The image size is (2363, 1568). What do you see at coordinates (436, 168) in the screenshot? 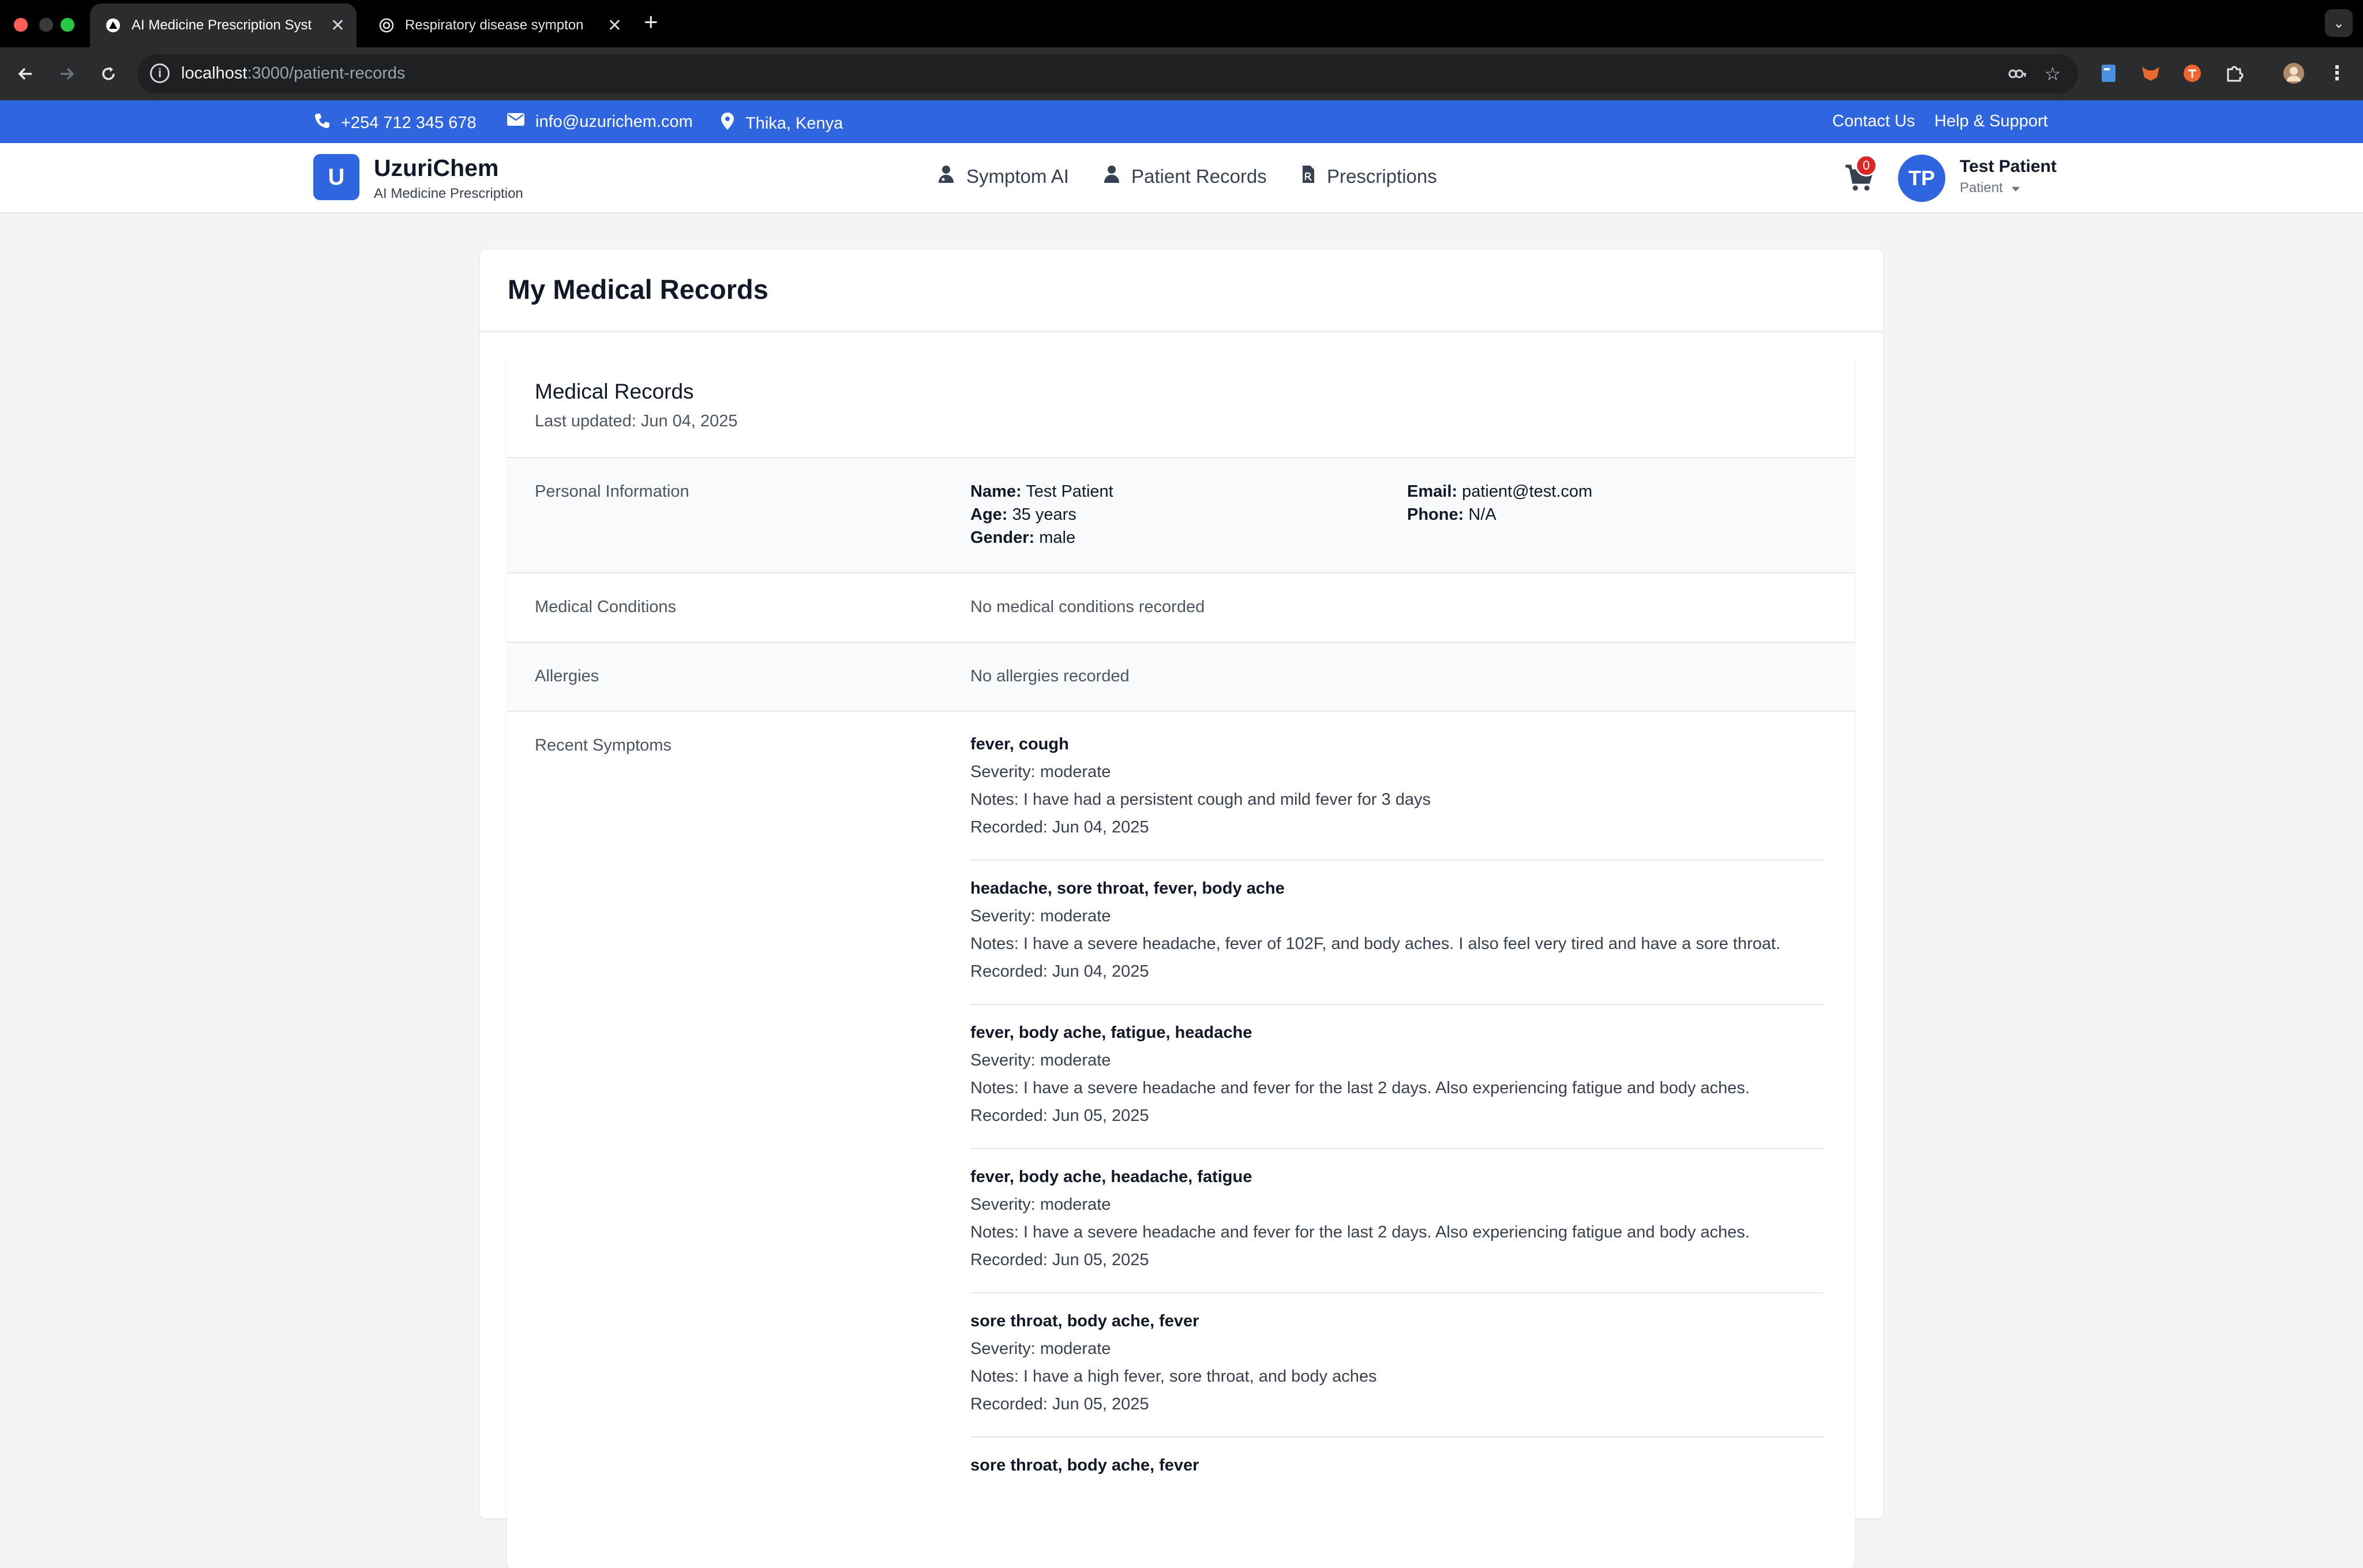
I see `brand-name: UzuriChem` at bounding box center [436, 168].